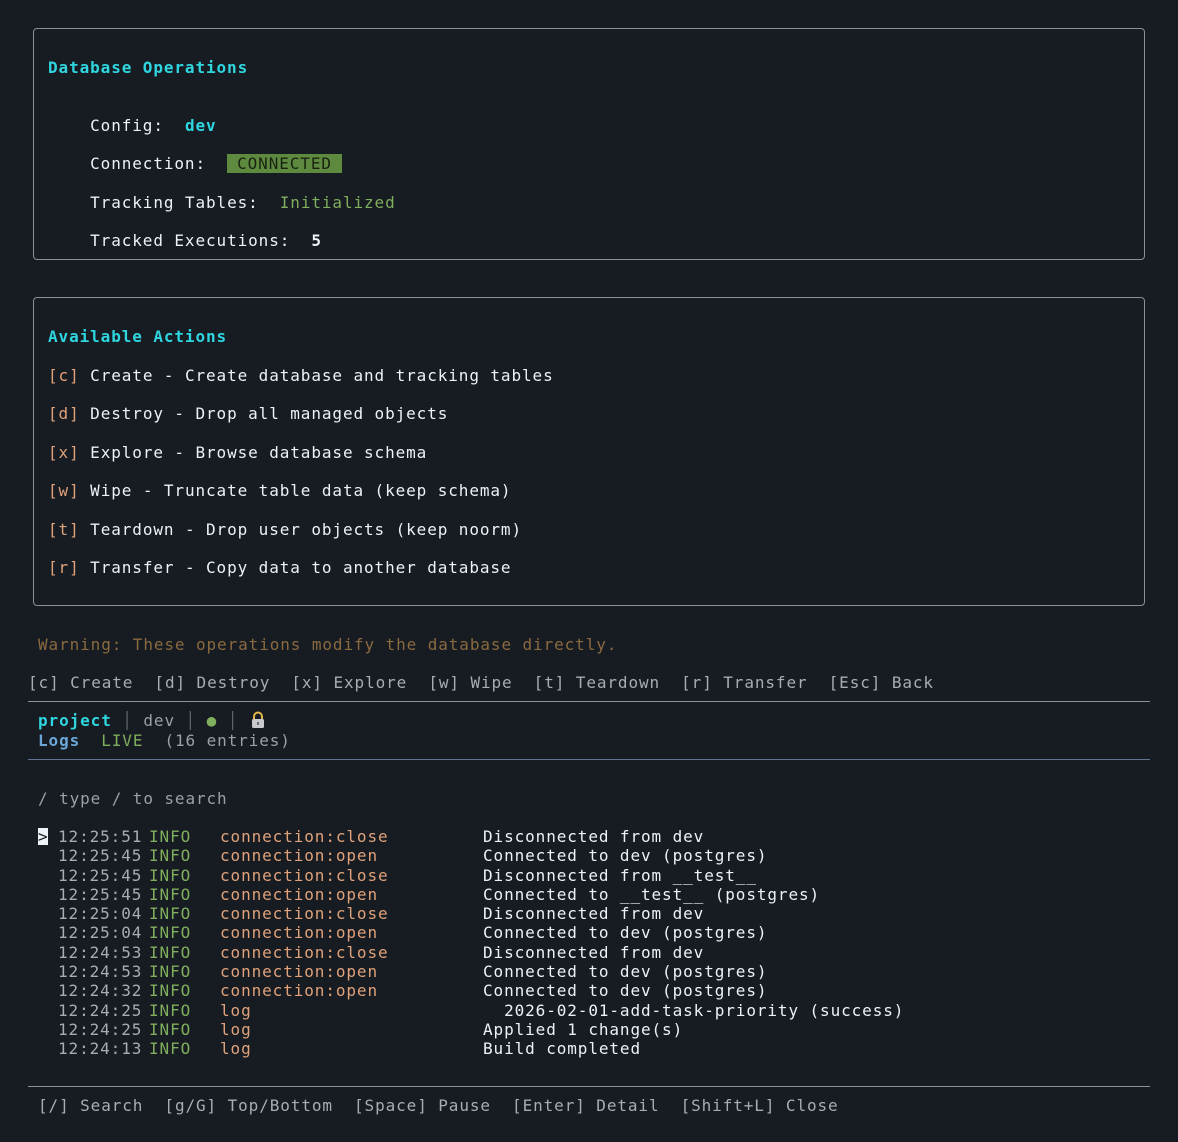 The width and height of the screenshot is (1178, 1142). I want to click on hint-pause: [Space] Pause, so click(422, 1105).